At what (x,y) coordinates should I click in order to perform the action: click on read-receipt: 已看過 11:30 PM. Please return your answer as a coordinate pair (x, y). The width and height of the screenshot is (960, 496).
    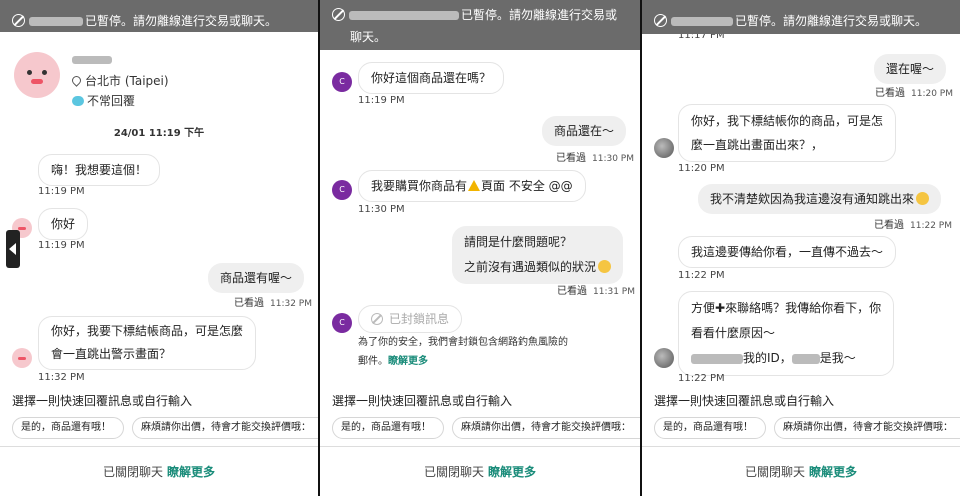
    Looking at the image, I should click on (595, 158).